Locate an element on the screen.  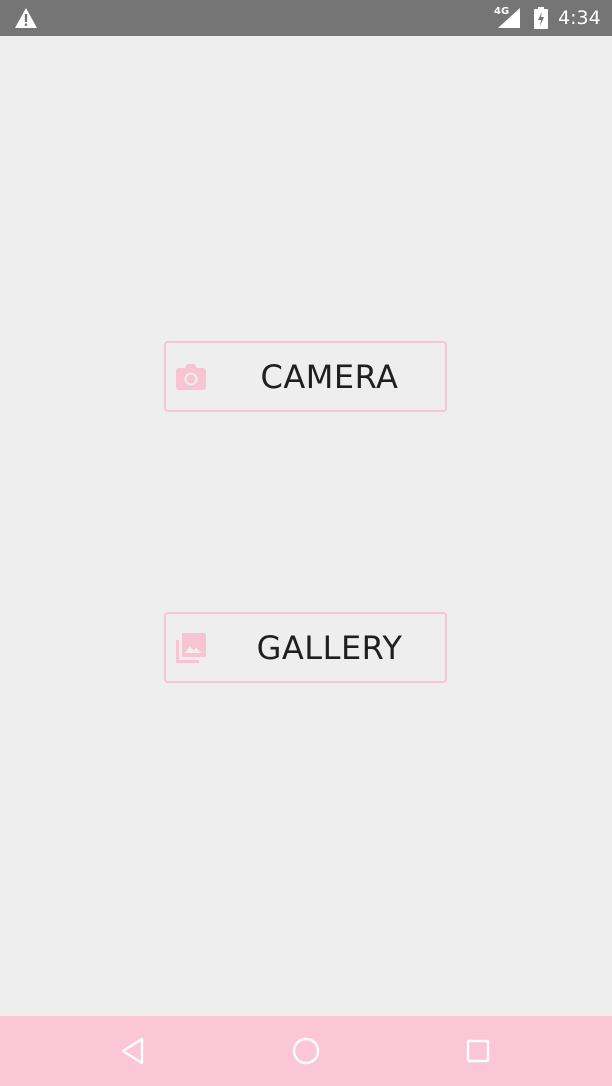
photo-library-icon is located at coordinates (191, 648).